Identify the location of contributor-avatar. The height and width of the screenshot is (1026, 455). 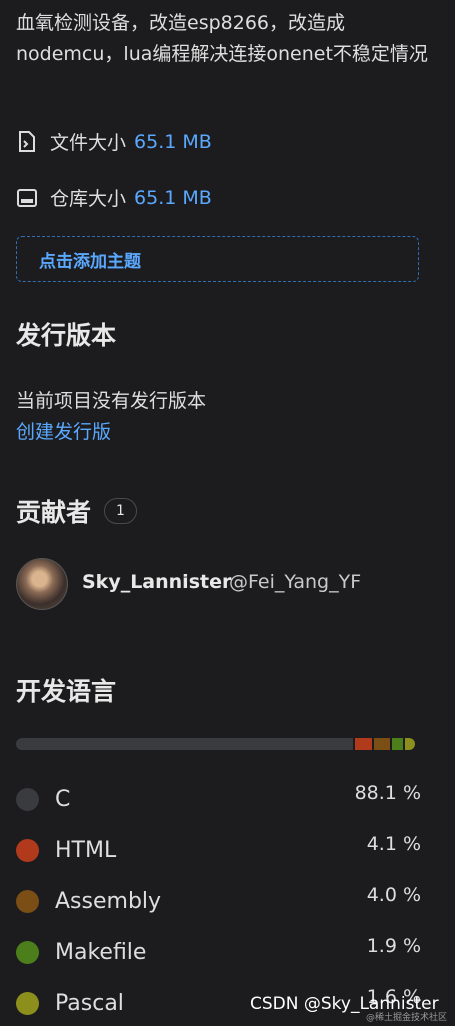
(42, 584).